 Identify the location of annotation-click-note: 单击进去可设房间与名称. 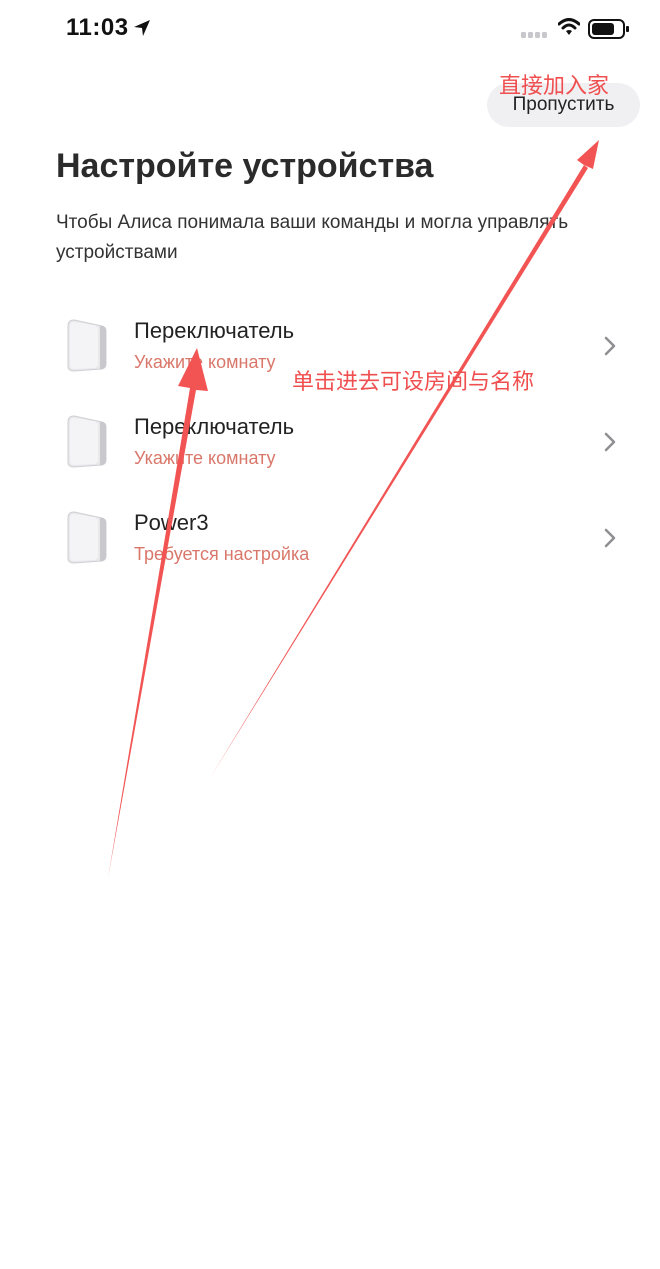
(413, 382).